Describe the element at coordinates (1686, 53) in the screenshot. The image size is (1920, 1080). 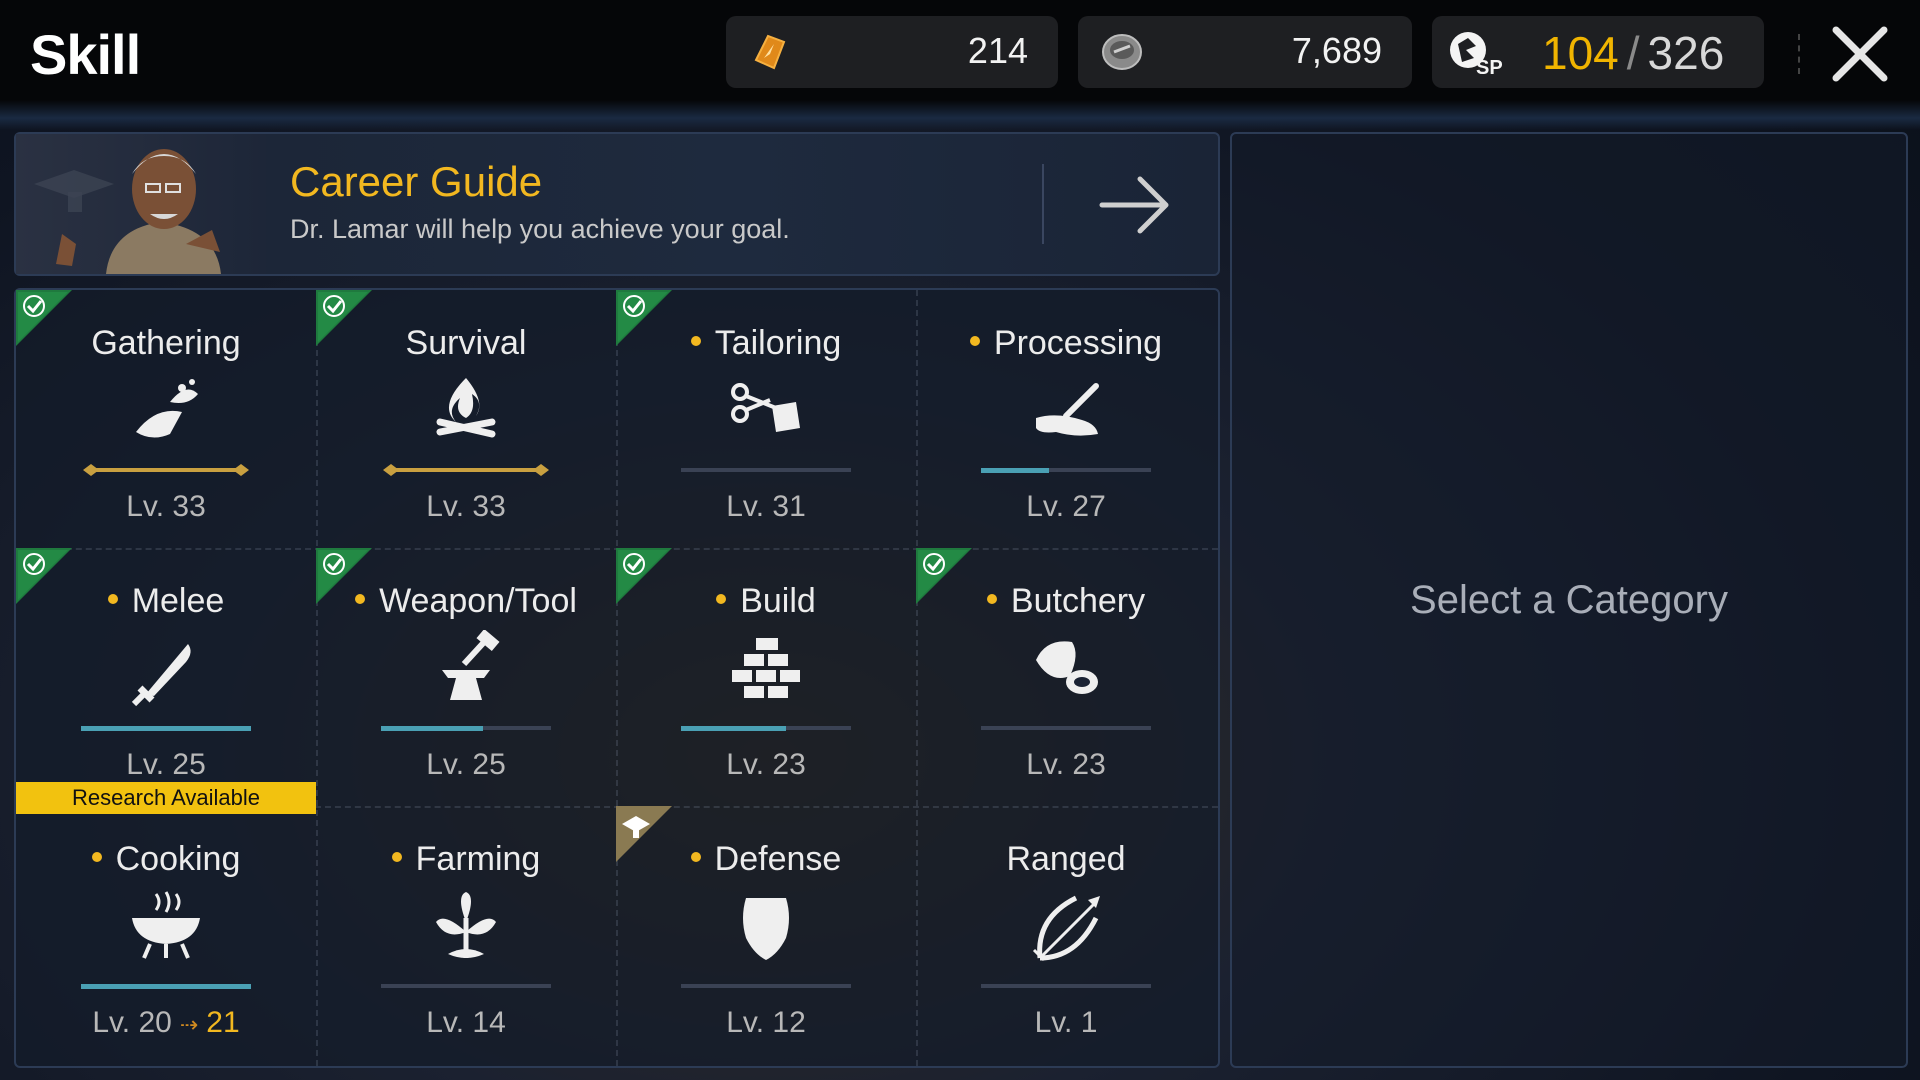
I see `skill-points-max: 326` at that location.